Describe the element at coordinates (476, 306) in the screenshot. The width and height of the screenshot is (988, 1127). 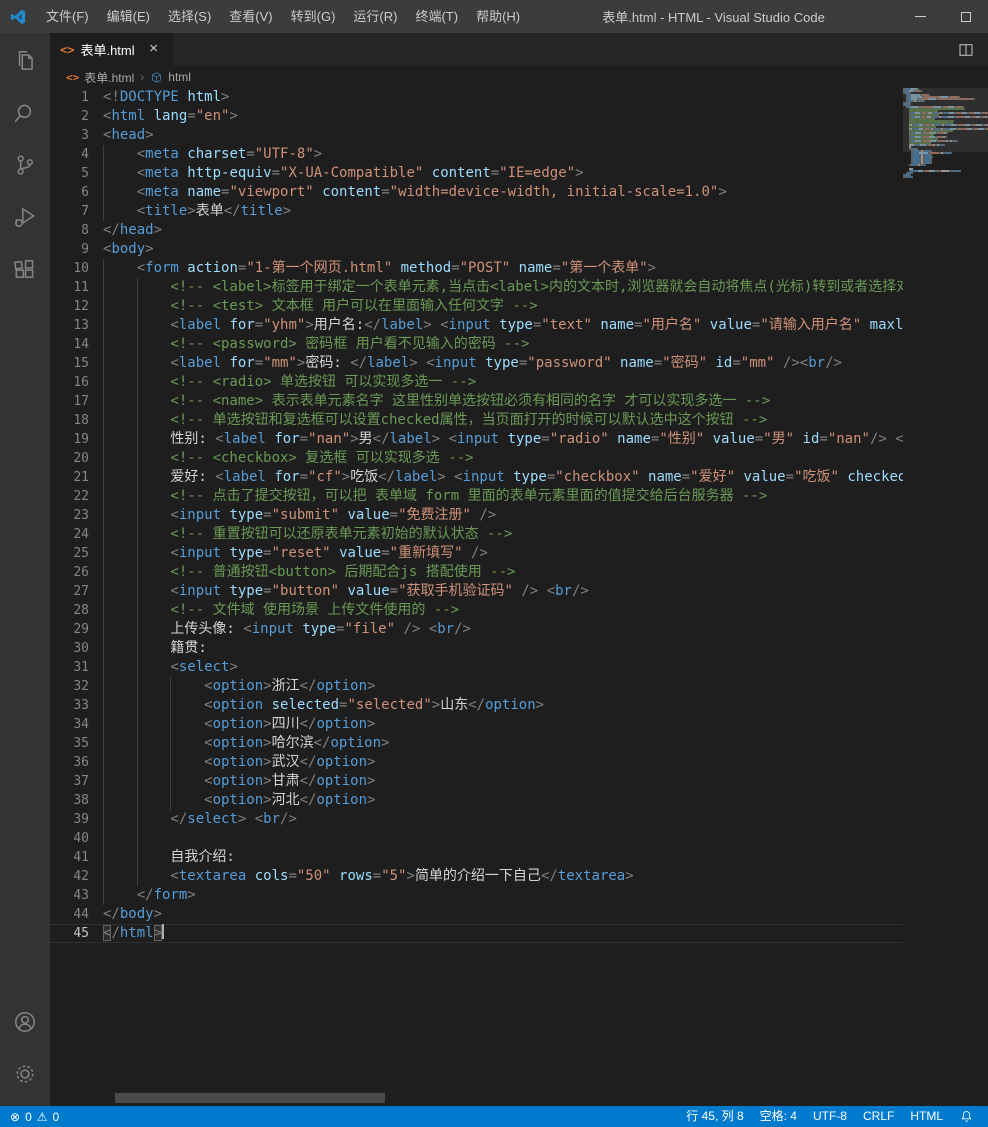
I see `code-line: 12 <!-- <test> 文本框 用户可以在里面输入任何文字 -->` at that location.